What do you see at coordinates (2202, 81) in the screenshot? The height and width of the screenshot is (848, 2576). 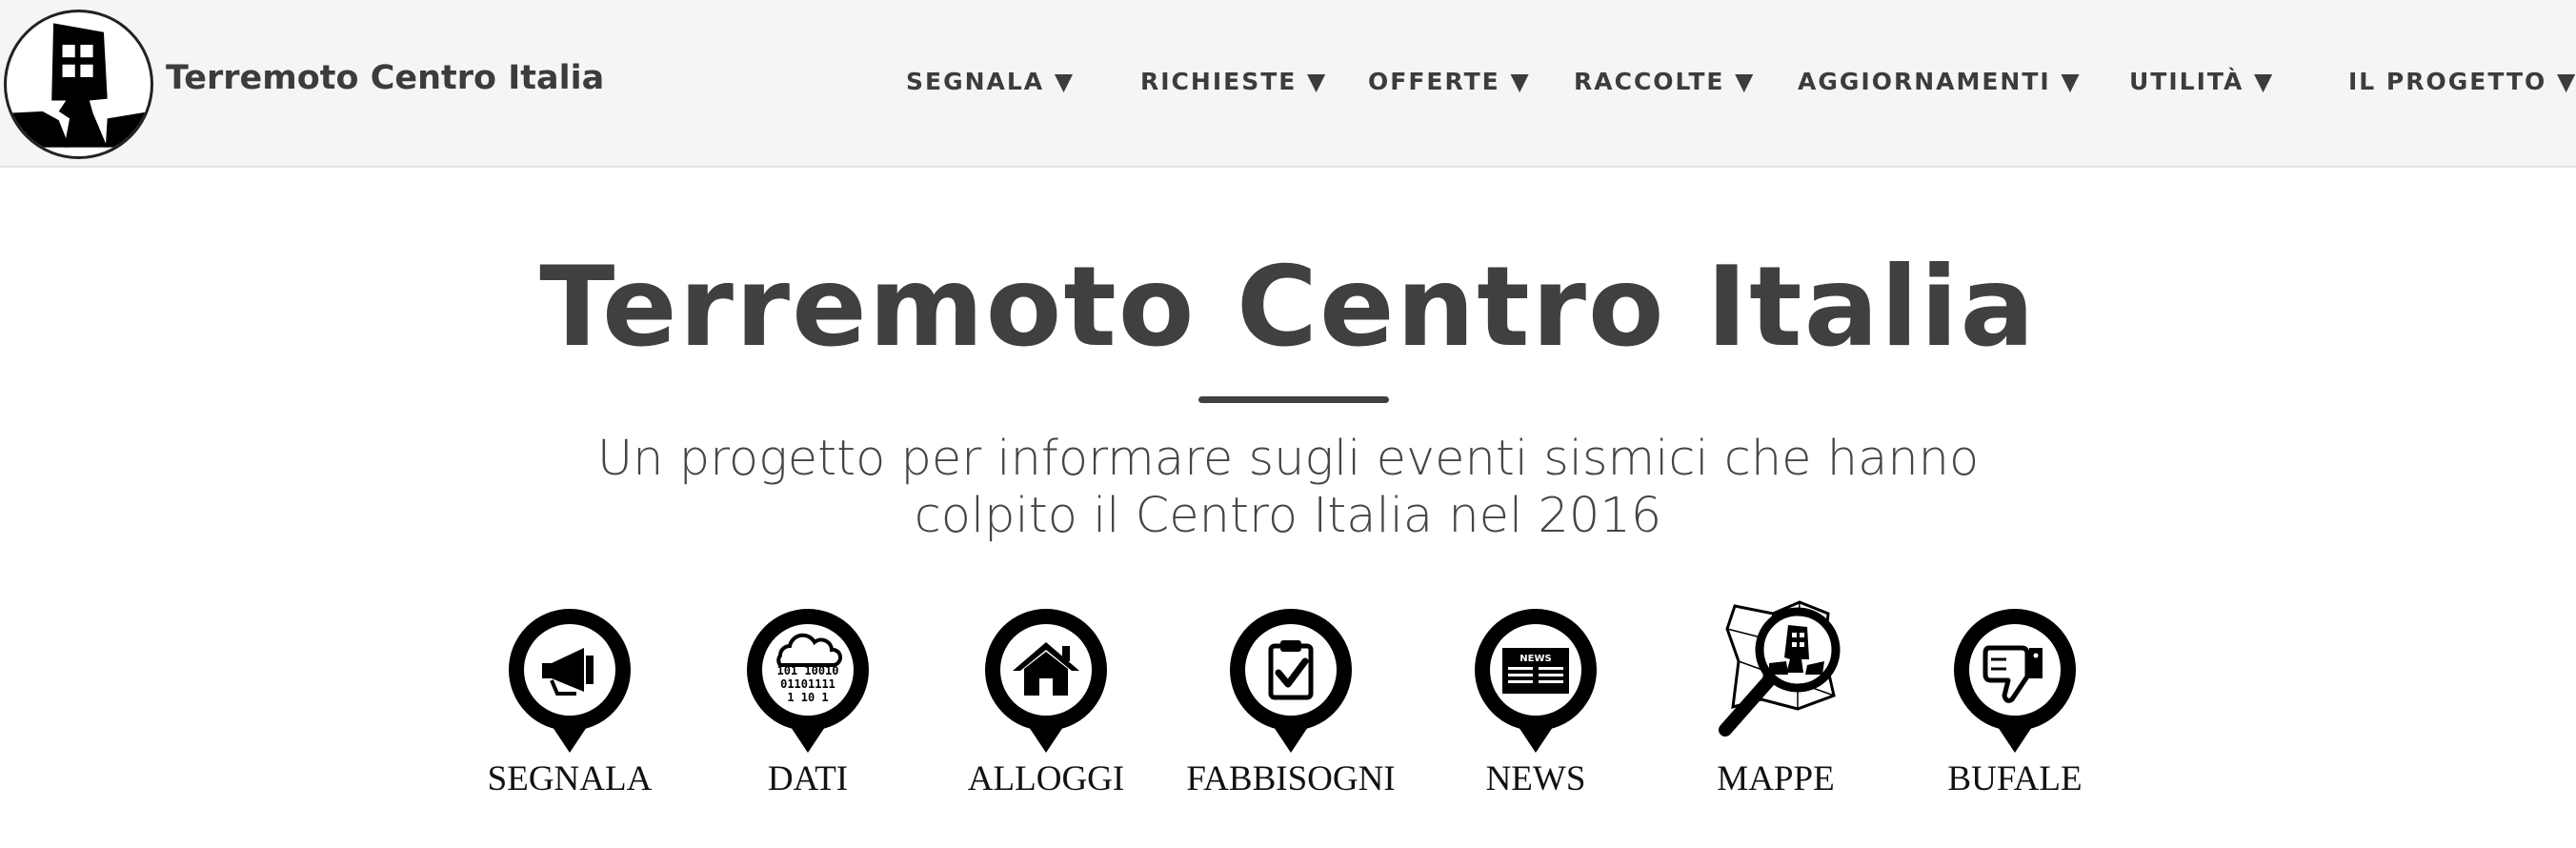 I see `nav-utilita: UTILITÀ ▼` at bounding box center [2202, 81].